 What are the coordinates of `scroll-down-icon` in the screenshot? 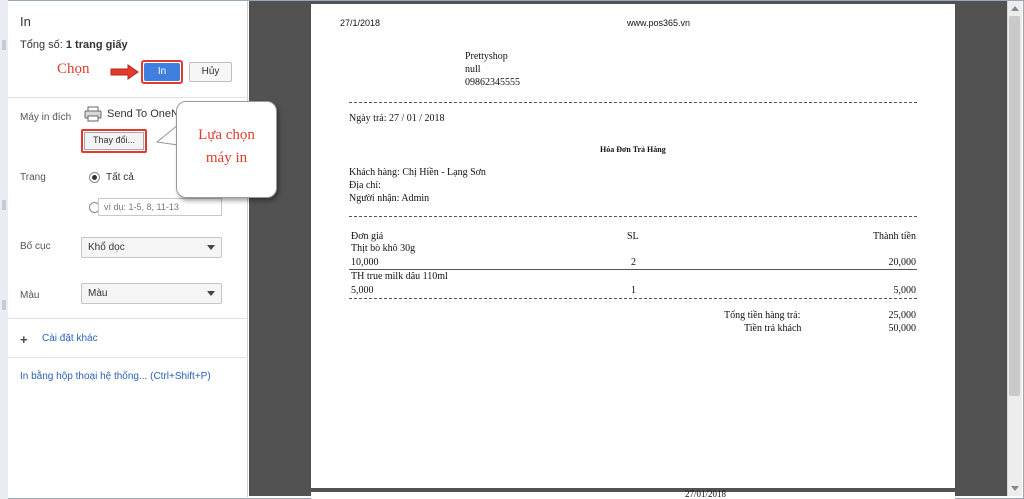 It's located at (1015, 488).